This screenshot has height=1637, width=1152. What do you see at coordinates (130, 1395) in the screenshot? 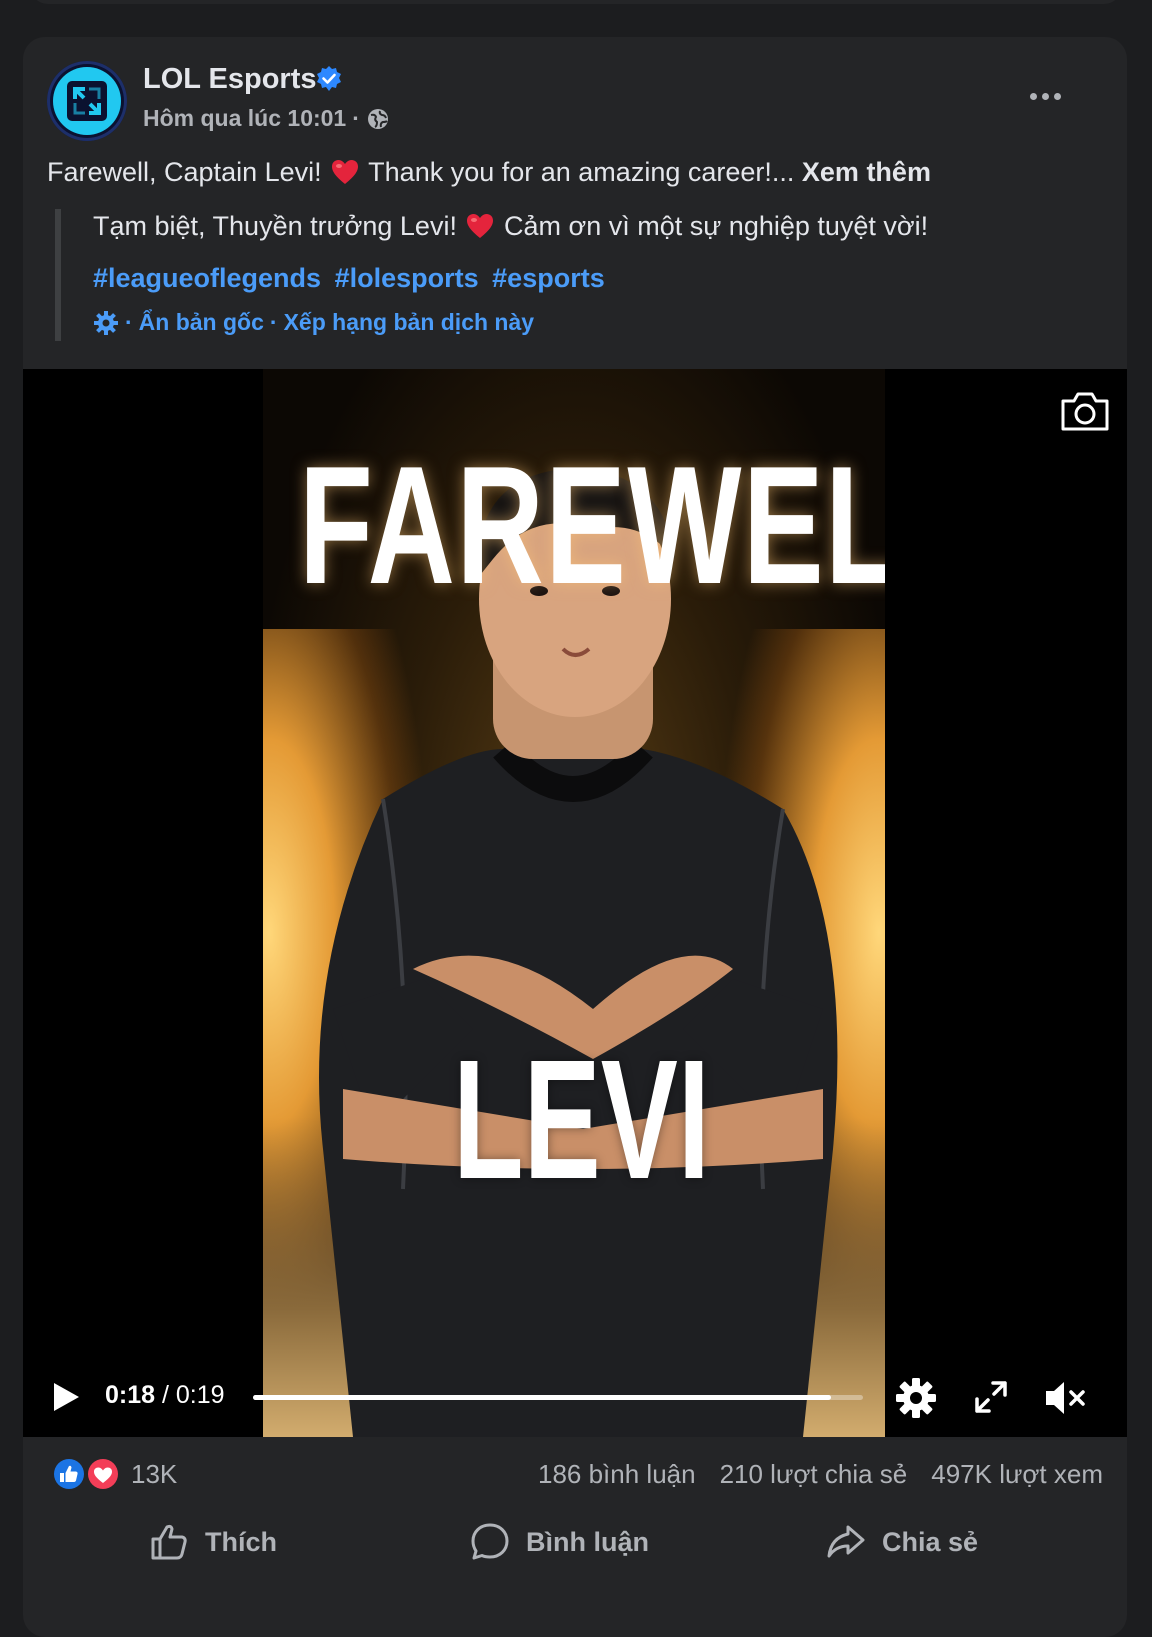
I see `current-time: 0:18` at bounding box center [130, 1395].